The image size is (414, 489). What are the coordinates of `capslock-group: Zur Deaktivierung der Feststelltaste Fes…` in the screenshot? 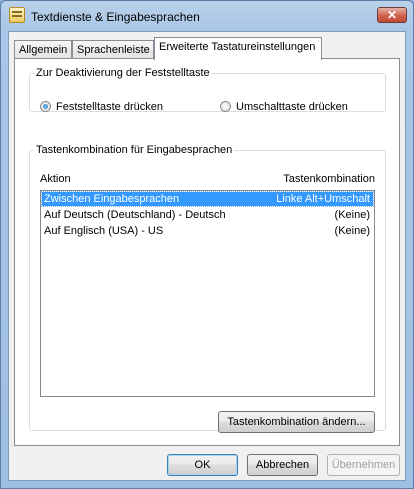 It's located at (207, 90).